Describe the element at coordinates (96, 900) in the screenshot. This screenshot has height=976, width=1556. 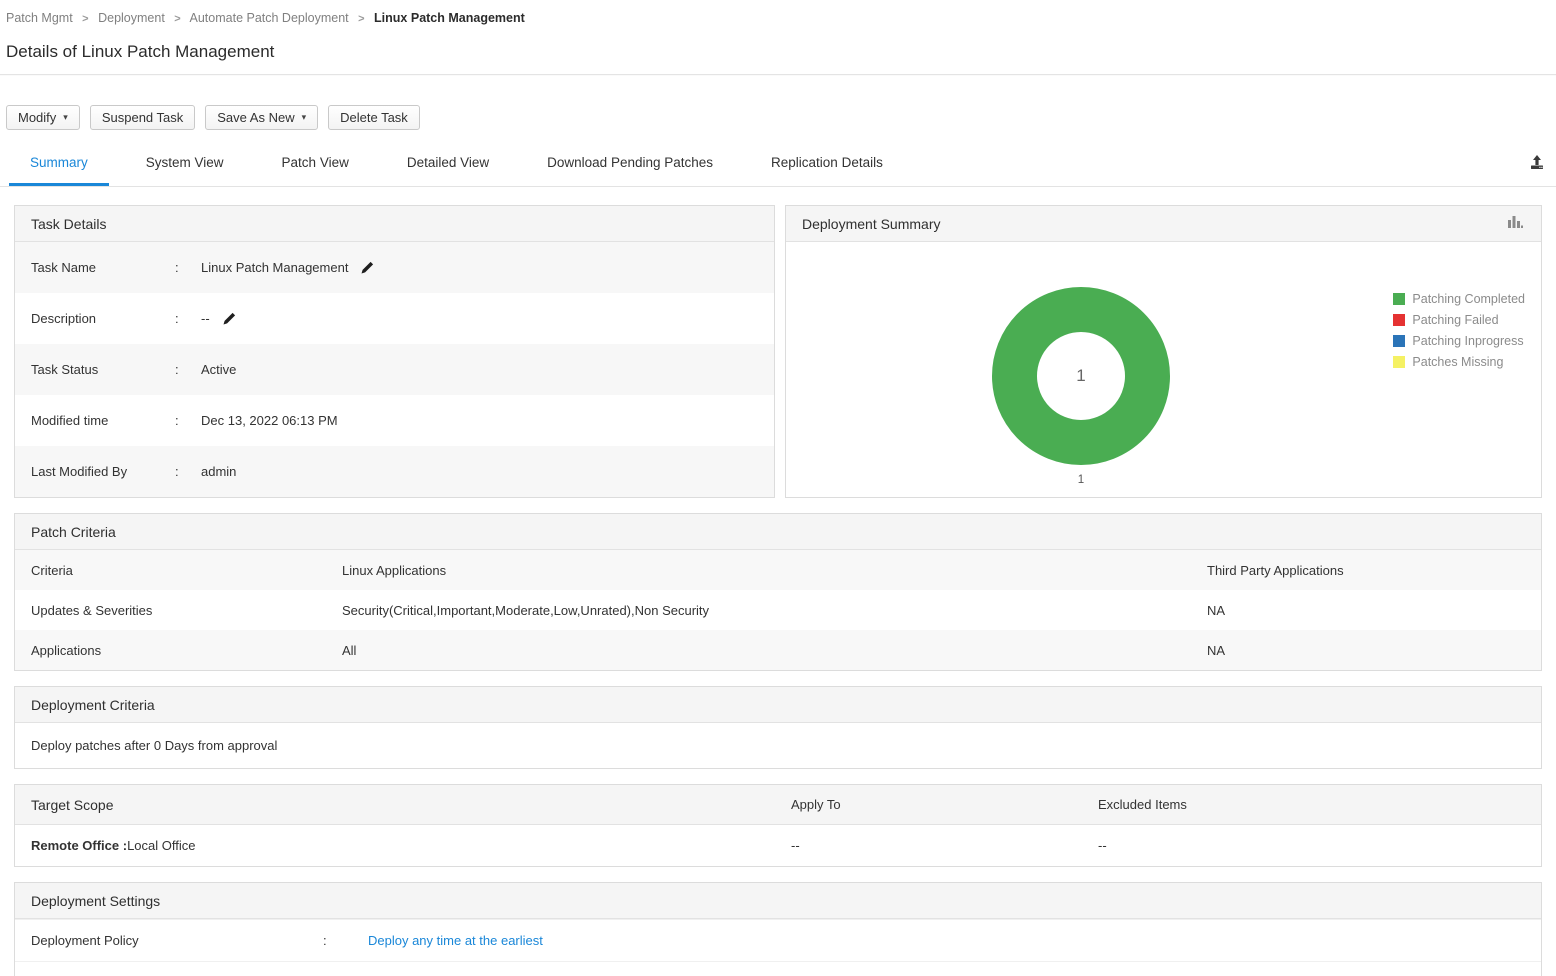
I see `deployment-settings-title: Deployment Settings` at that location.